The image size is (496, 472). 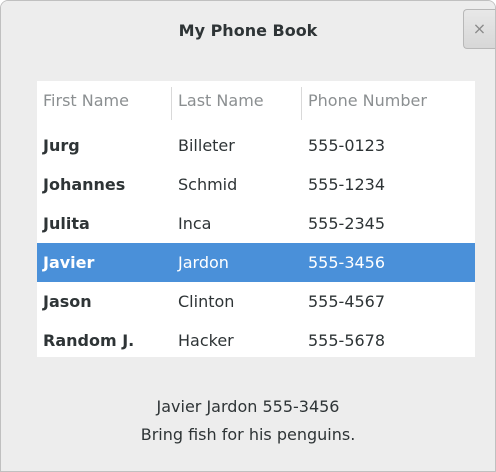 I want to click on details-note: Bring fish for his penguins., so click(x=248, y=434).